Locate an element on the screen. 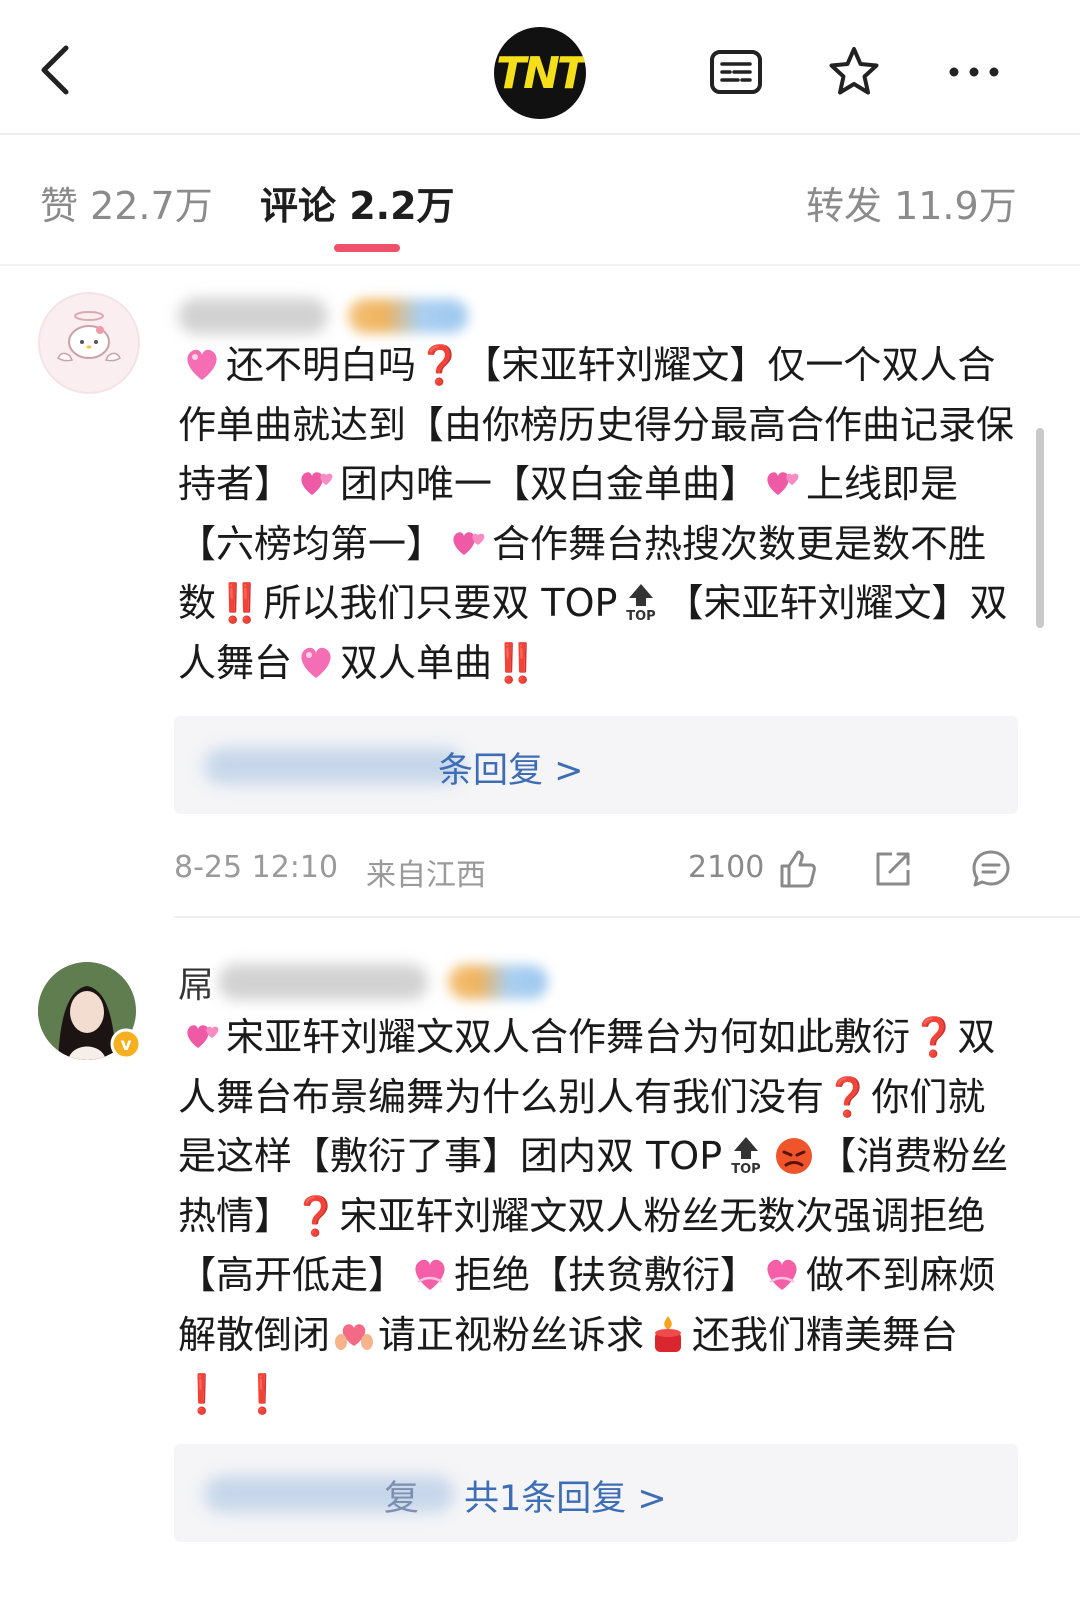  logo-text: TNT is located at coordinates (541, 73).